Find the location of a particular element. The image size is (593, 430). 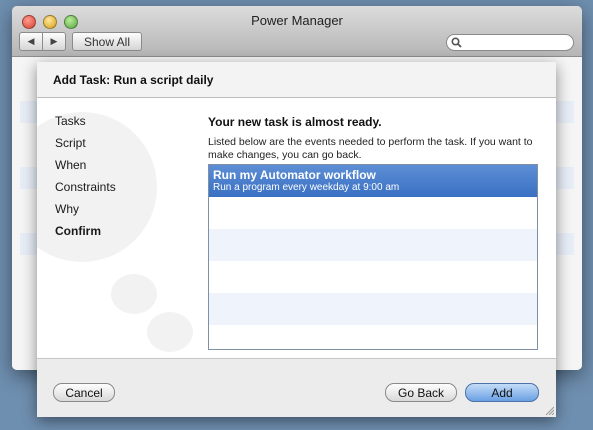

event-title: Run my Automator workflow is located at coordinates (294, 175).